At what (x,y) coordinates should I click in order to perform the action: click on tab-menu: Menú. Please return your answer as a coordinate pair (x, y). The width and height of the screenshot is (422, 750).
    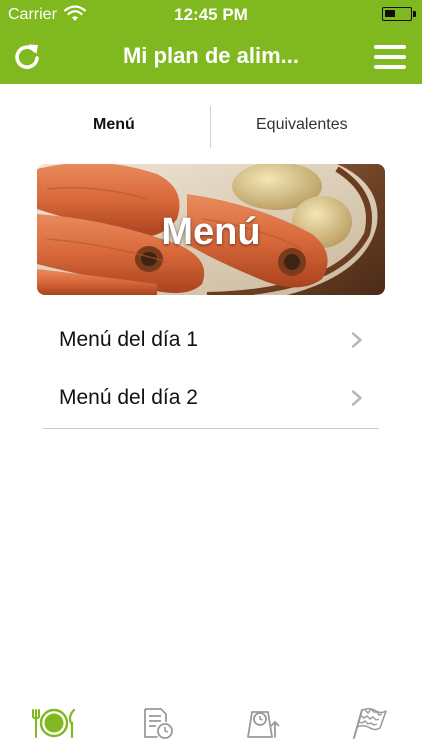
    Looking at the image, I should click on (114, 125).